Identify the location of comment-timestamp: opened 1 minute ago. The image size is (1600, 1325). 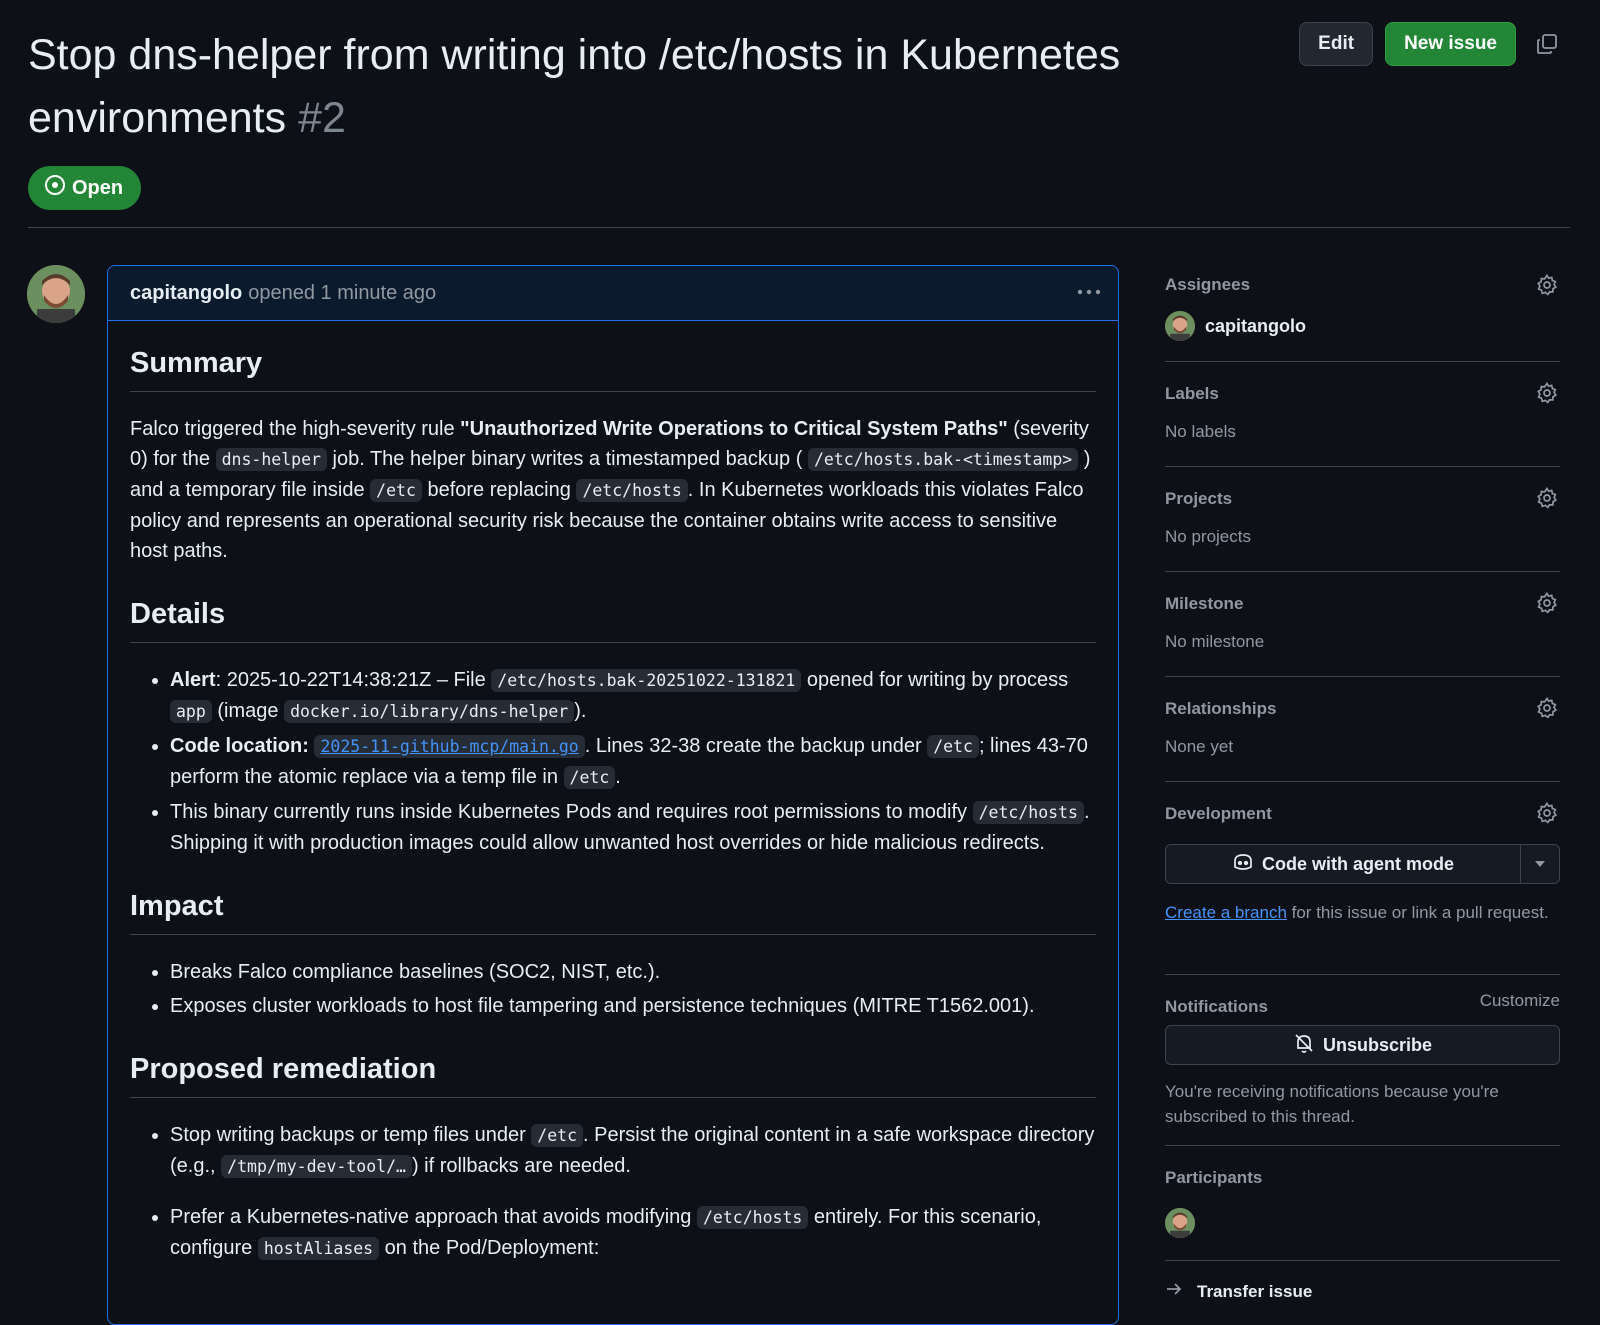
(342, 293).